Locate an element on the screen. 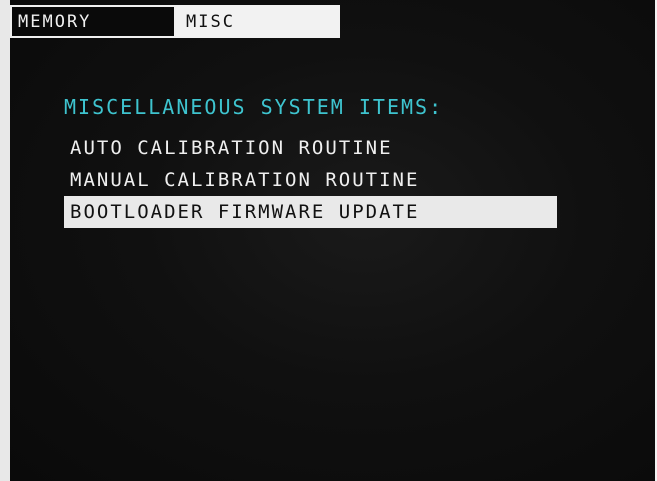 The width and height of the screenshot is (657, 481). screen-bezel-left is located at coordinates (5, 240).